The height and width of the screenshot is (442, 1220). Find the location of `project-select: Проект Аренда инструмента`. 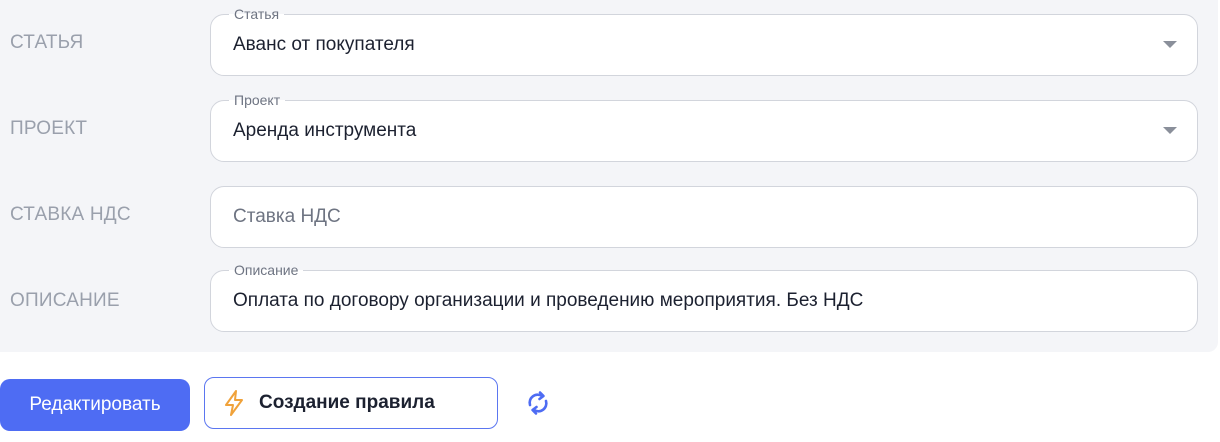

project-select: Проект Аренда инструмента is located at coordinates (704, 126).